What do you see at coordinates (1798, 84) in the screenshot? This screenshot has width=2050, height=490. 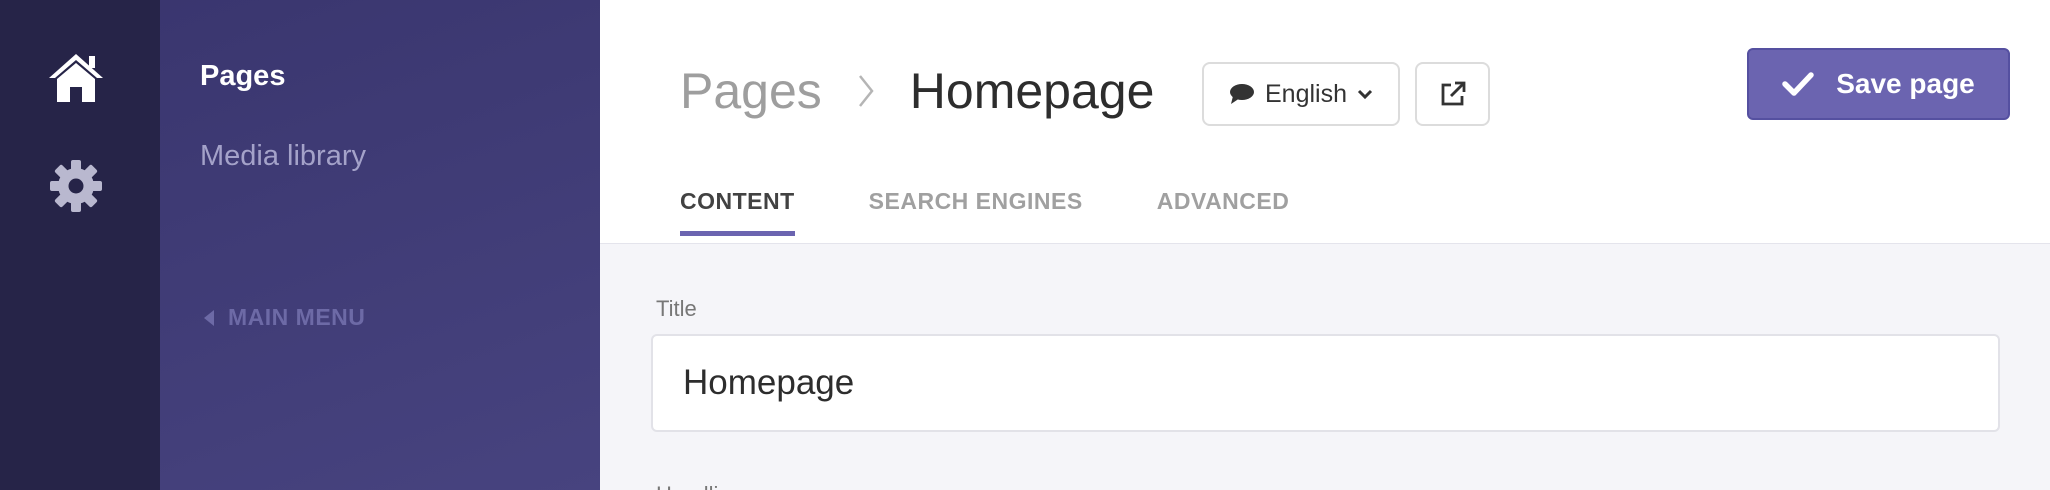 I see `checkmark-icon` at bounding box center [1798, 84].